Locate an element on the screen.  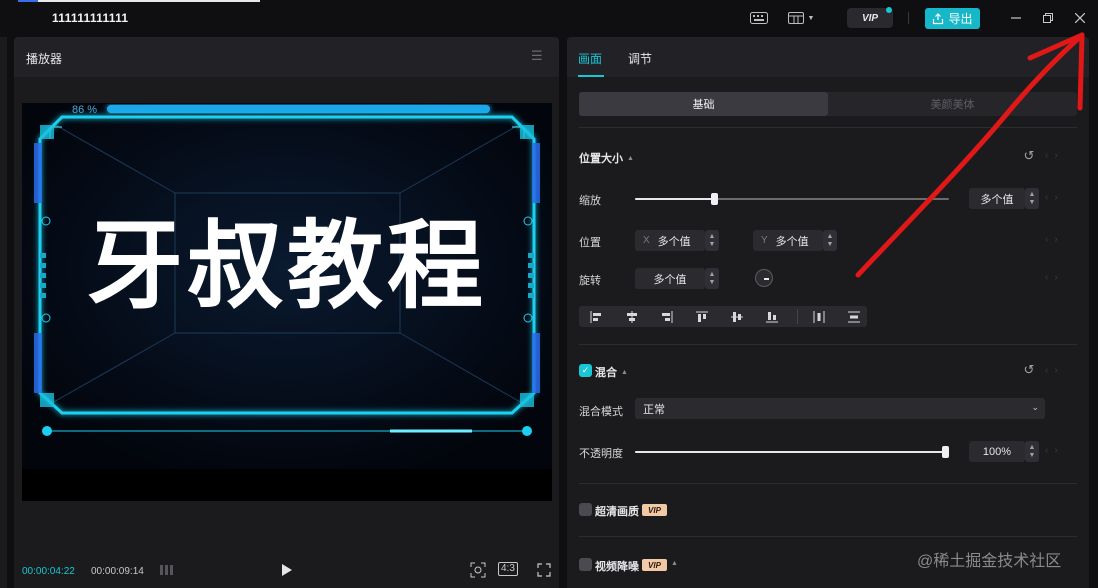
position-size-label: 位置大小 is located at coordinates (601, 159).